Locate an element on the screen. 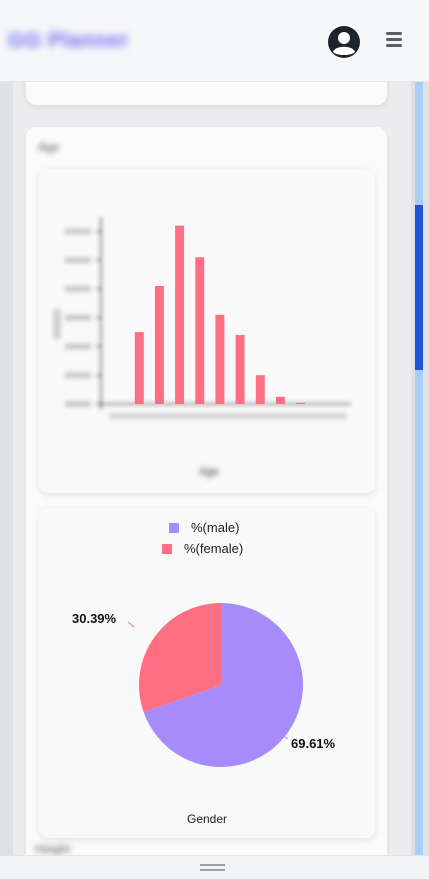 The width and height of the screenshot is (429, 879). scrollbar-track is located at coordinates (419, 468).